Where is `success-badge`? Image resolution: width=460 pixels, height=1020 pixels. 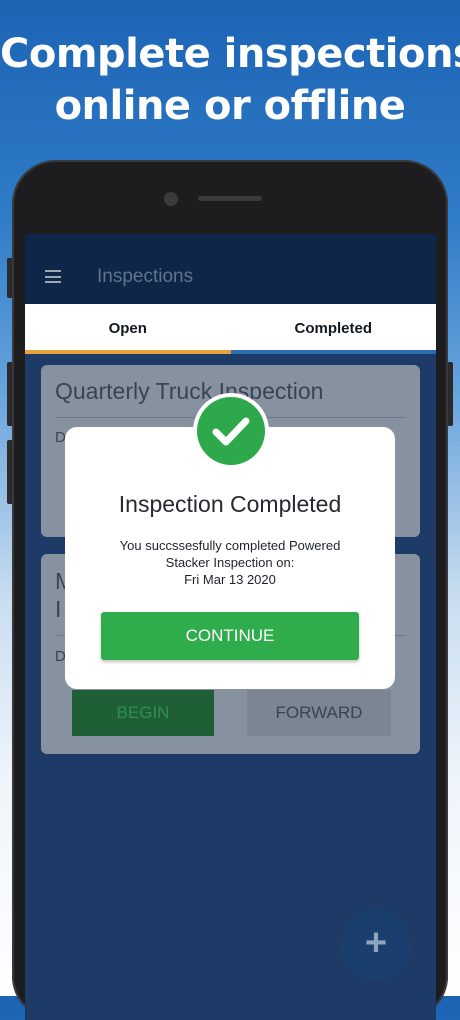
success-badge is located at coordinates (231, 431).